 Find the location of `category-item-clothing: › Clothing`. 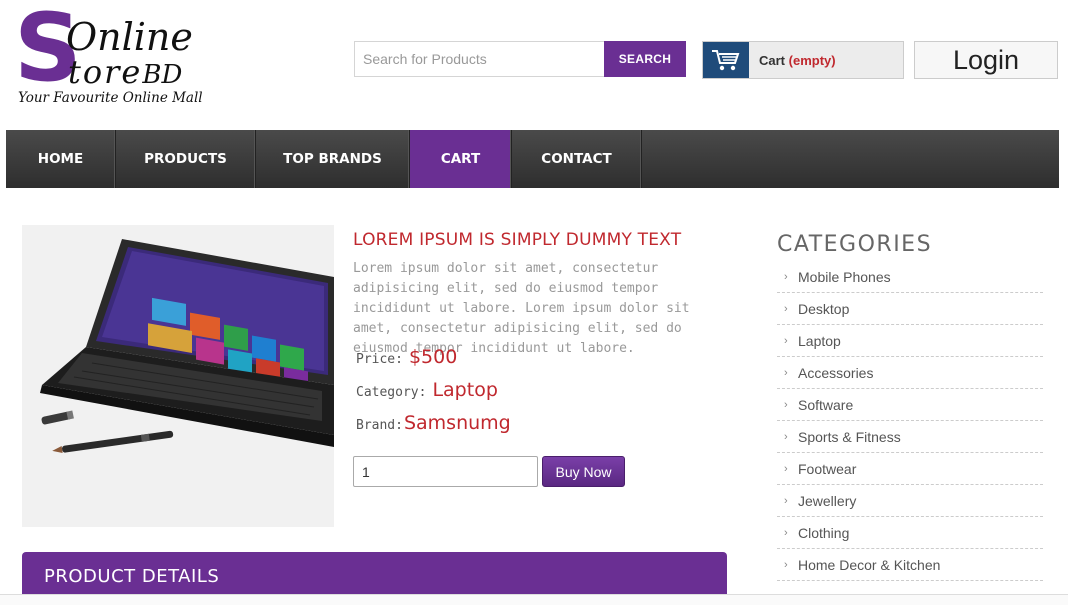

category-item-clothing: › Clothing is located at coordinates (910, 533).